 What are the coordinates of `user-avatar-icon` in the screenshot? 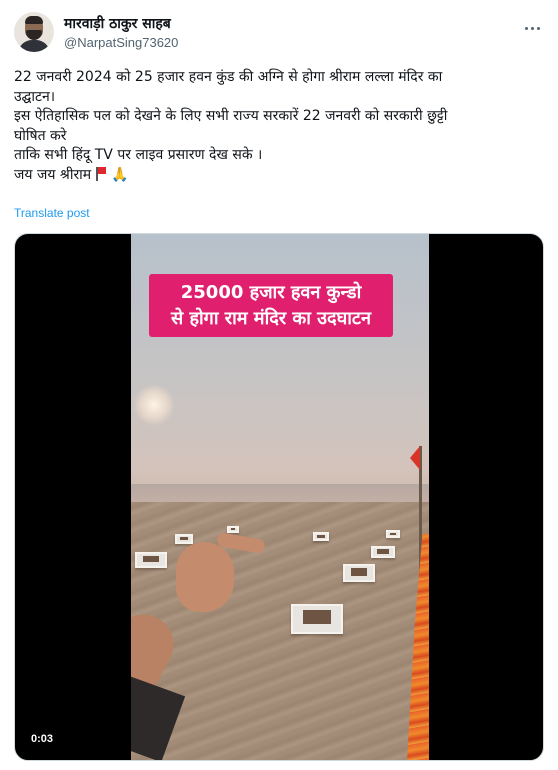 It's located at (34, 32).